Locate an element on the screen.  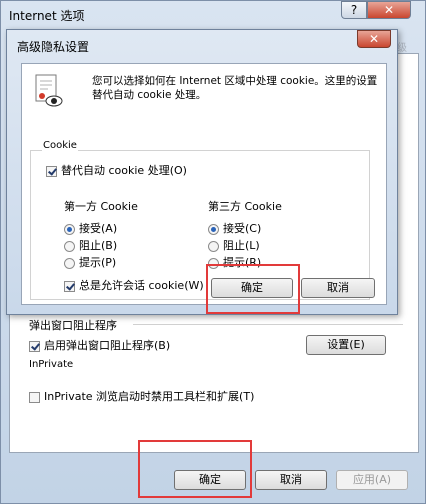
help-button: ? is located at coordinates (354, 10).